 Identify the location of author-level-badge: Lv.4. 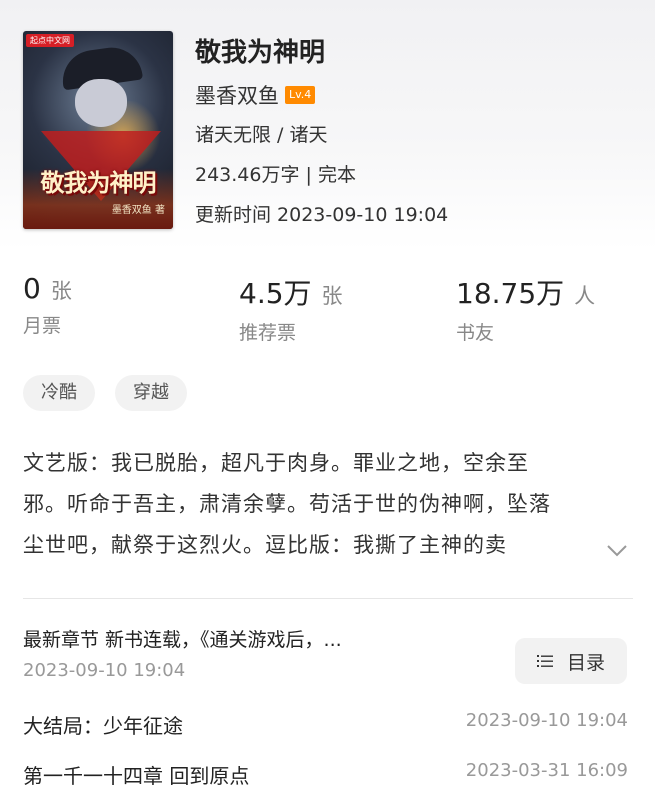
(300, 95).